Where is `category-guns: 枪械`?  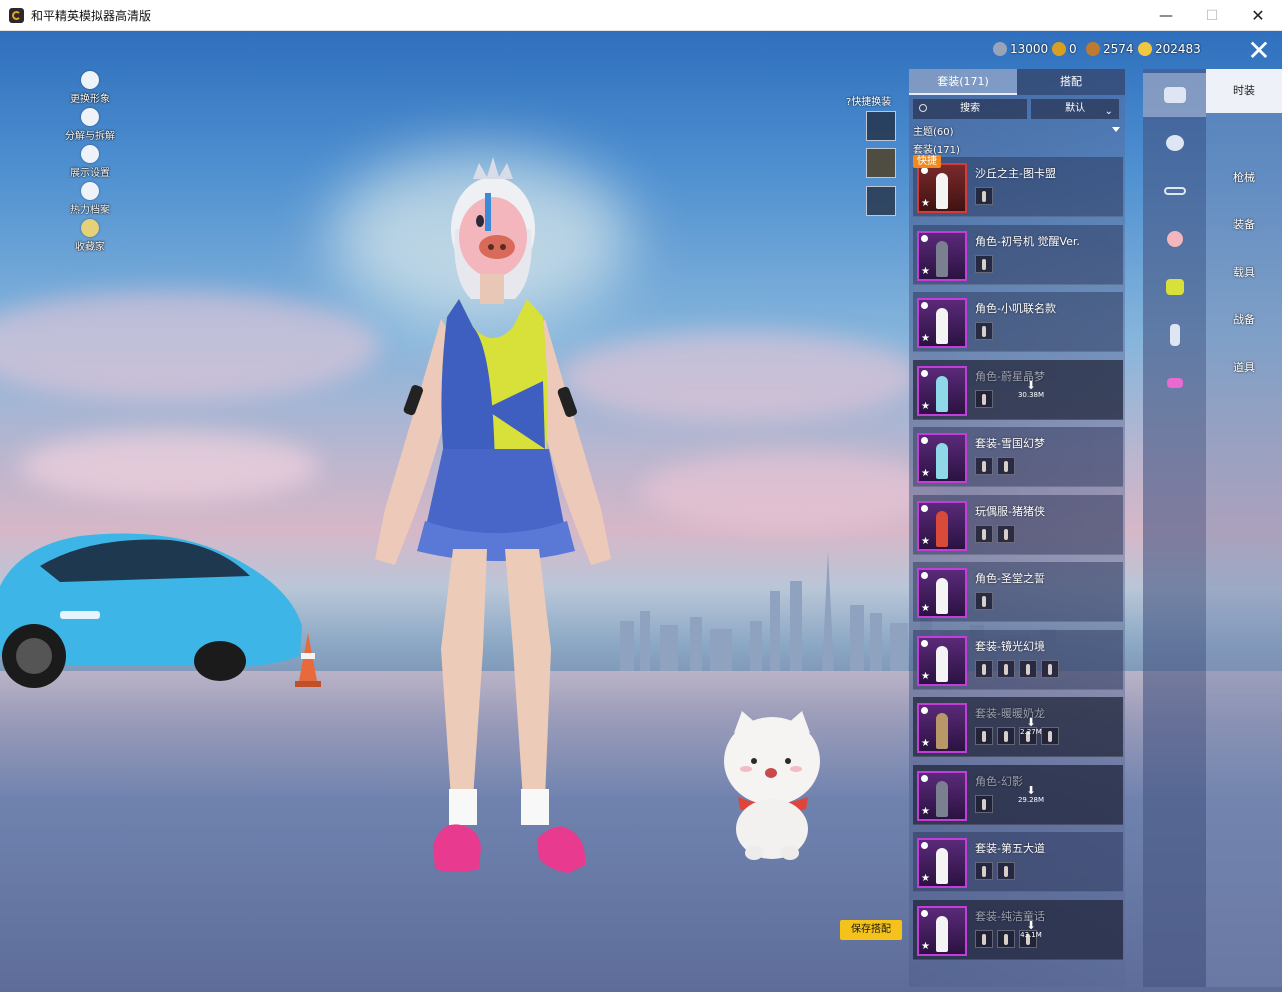
category-guns: 枪械 is located at coordinates (1244, 177).